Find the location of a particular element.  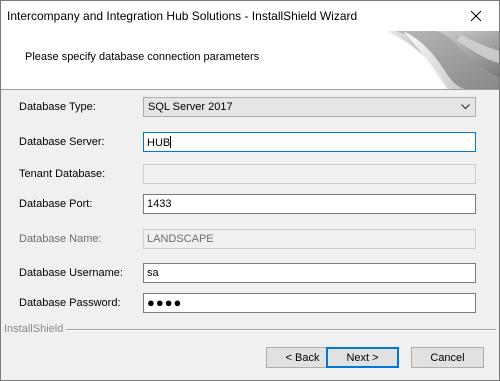

database-port-label: Database Port: is located at coordinates (56, 204).